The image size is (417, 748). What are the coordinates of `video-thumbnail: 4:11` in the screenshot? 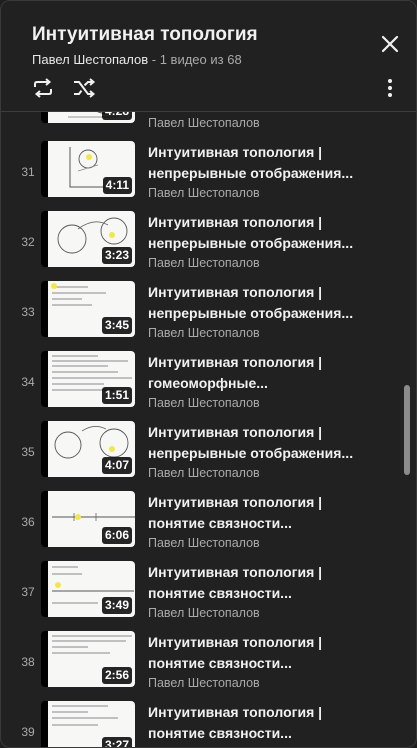 It's located at (88, 169).